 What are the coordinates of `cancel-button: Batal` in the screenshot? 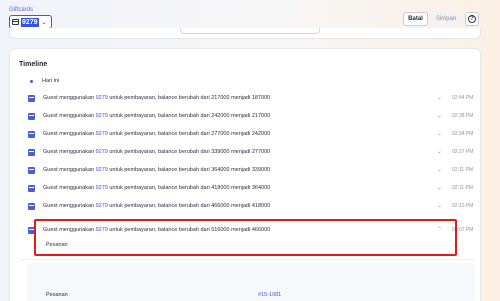 It's located at (415, 19).